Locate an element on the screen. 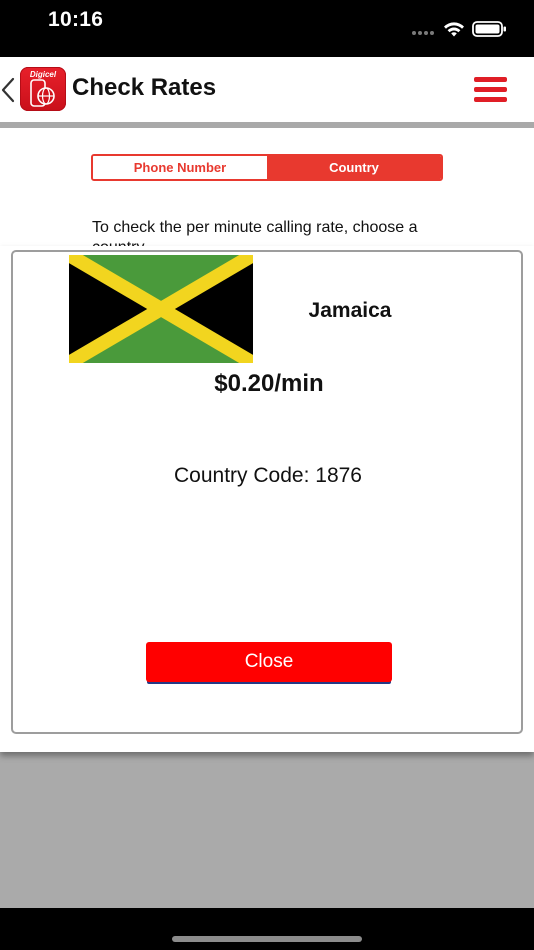 This screenshot has width=534, height=950. tab-phone-number: Phone Number is located at coordinates (180, 167).